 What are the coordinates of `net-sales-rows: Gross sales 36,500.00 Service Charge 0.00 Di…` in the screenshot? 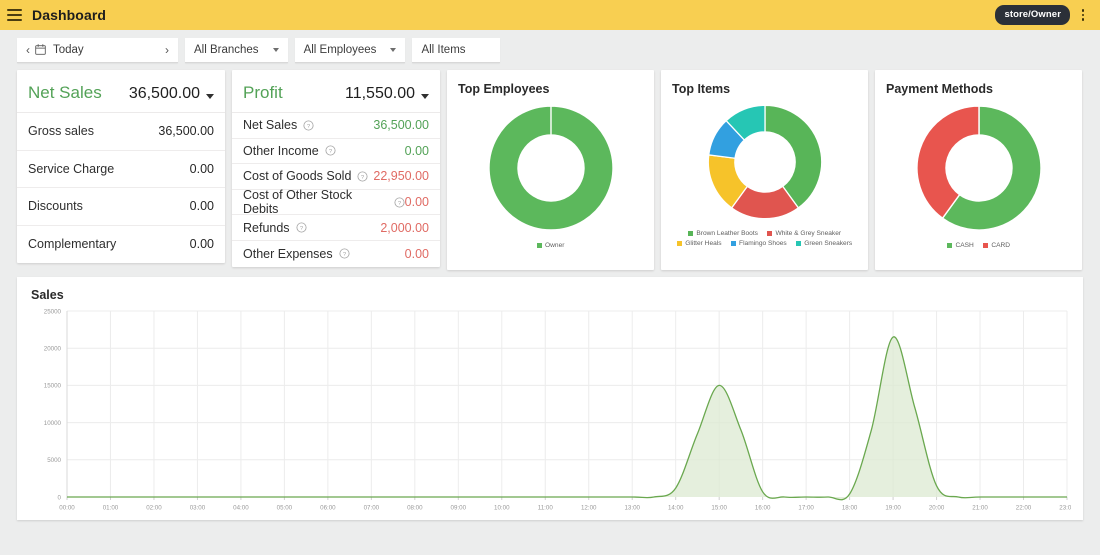 It's located at (121, 188).